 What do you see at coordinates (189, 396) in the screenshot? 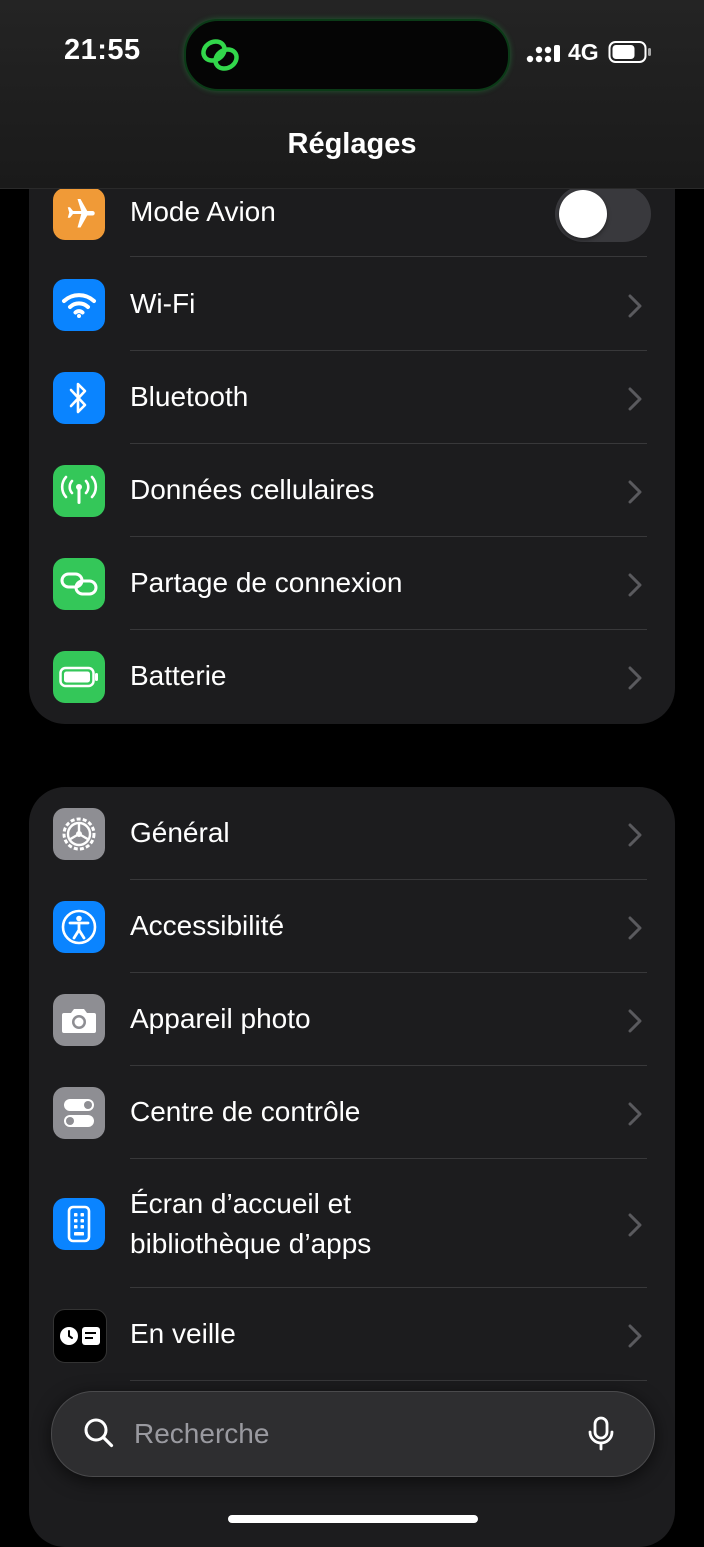
I see `row-label: Bluetooth` at bounding box center [189, 396].